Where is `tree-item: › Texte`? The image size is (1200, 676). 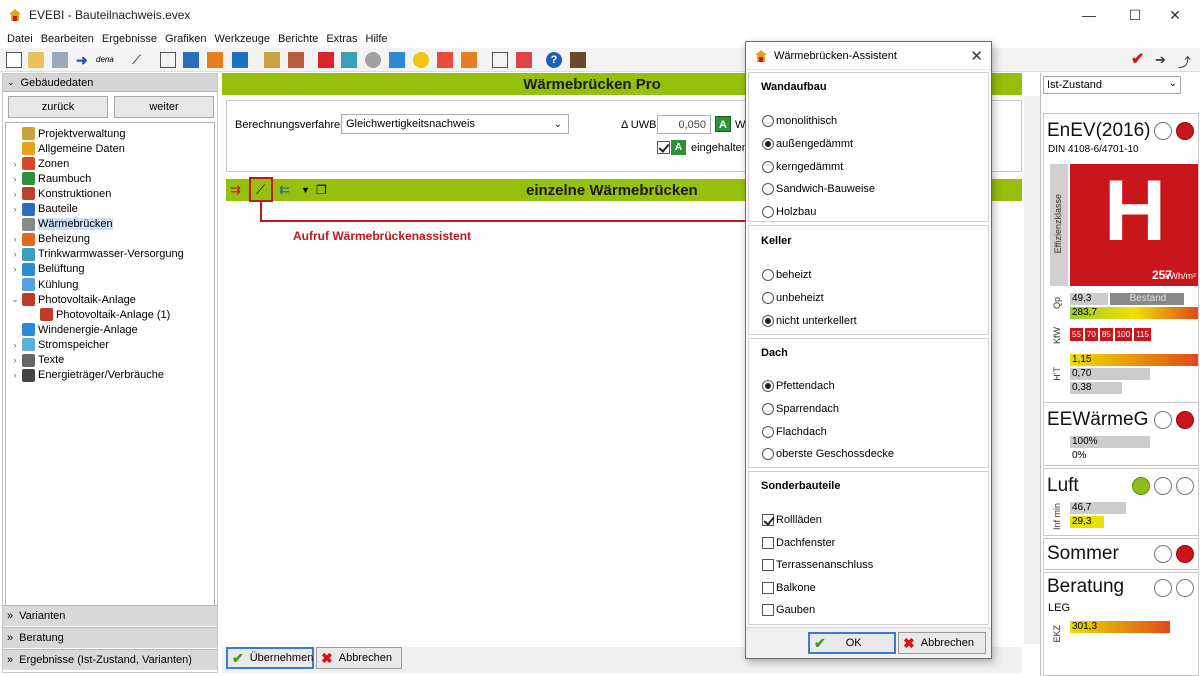 tree-item: › Texte is located at coordinates (37, 360).